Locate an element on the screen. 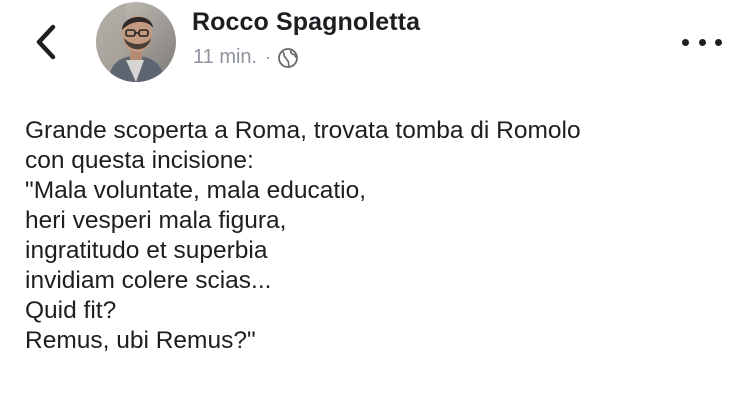  post-line: heri vesperi mala figura, is located at coordinates (156, 220).